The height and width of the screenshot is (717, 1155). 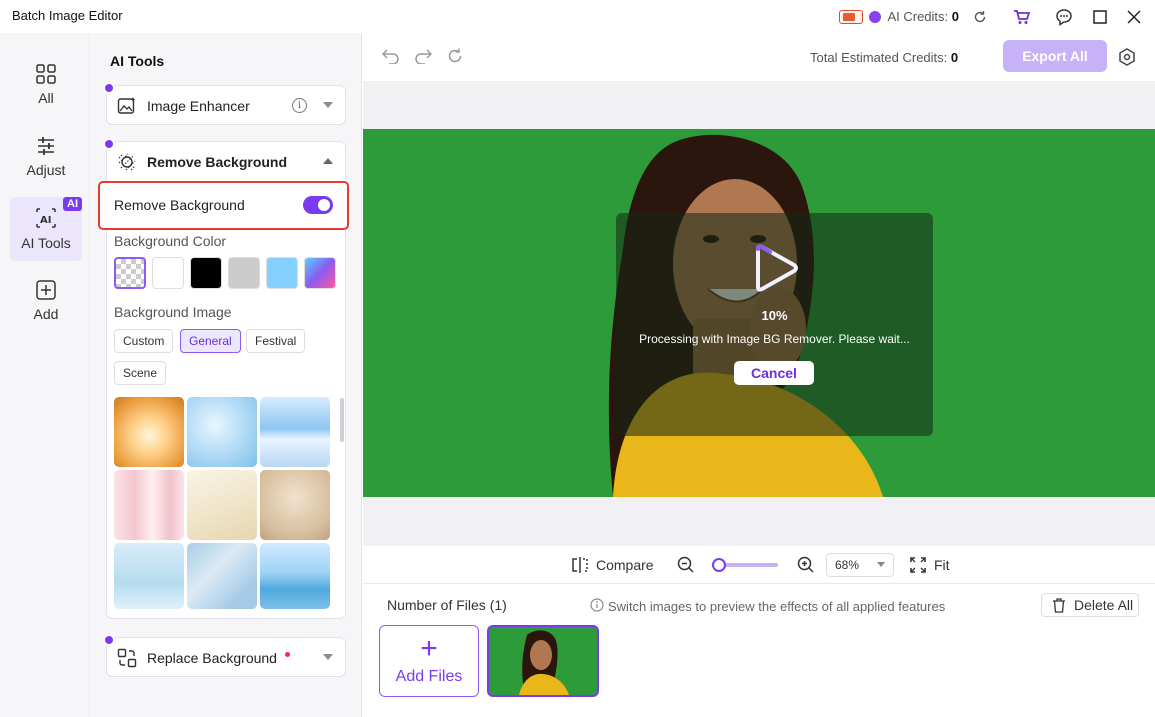 What do you see at coordinates (455, 57) in the screenshot?
I see `reset-icon` at bounding box center [455, 57].